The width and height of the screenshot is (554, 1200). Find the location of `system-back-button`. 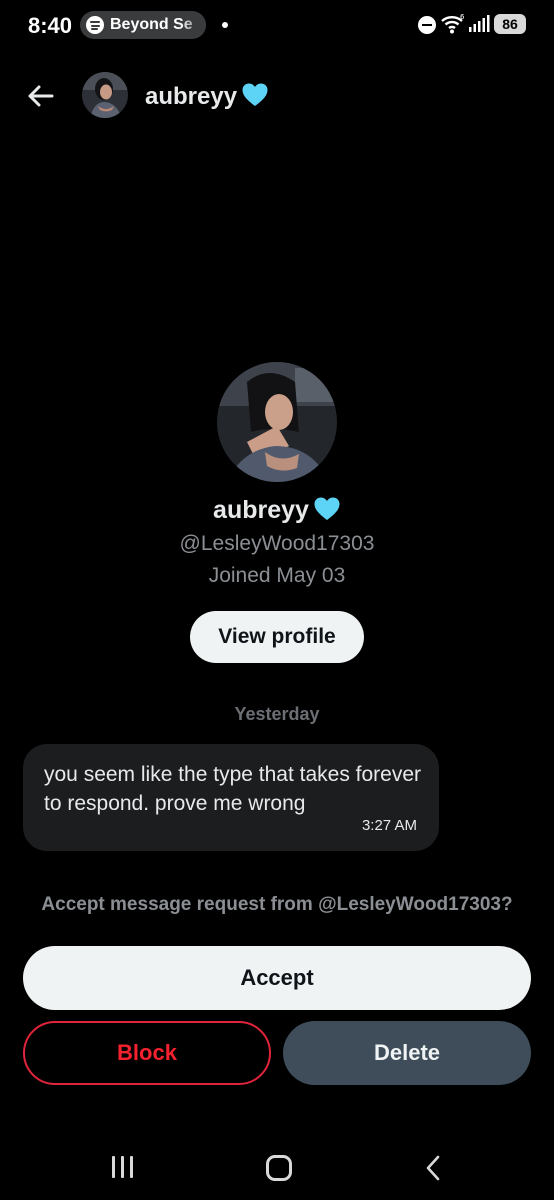

system-back-button is located at coordinates (433, 1170).